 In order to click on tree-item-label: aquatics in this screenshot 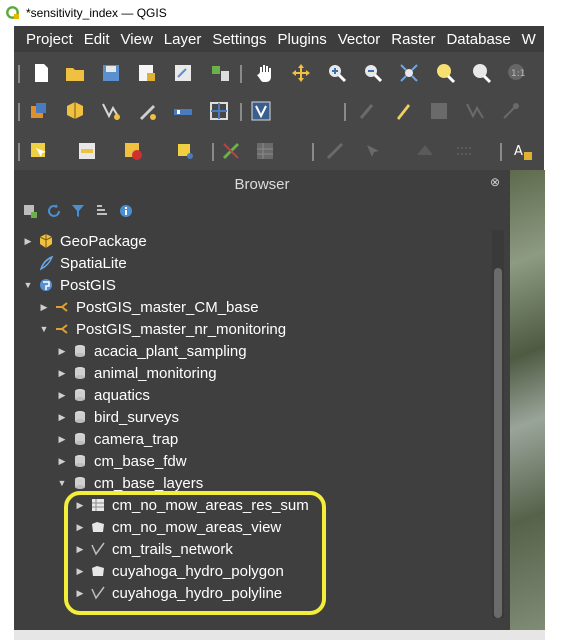, I will do `click(122, 395)`.